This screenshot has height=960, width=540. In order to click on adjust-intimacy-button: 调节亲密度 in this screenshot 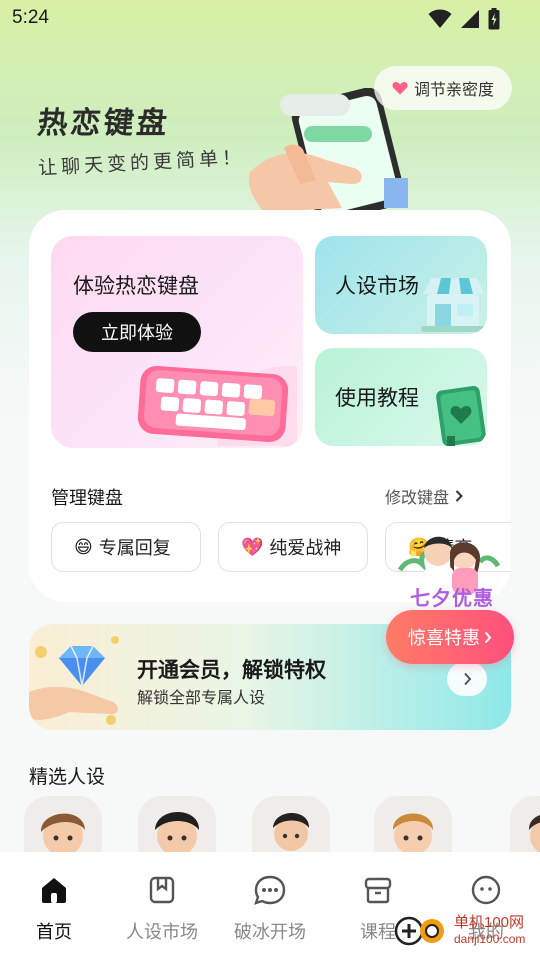, I will do `click(443, 88)`.